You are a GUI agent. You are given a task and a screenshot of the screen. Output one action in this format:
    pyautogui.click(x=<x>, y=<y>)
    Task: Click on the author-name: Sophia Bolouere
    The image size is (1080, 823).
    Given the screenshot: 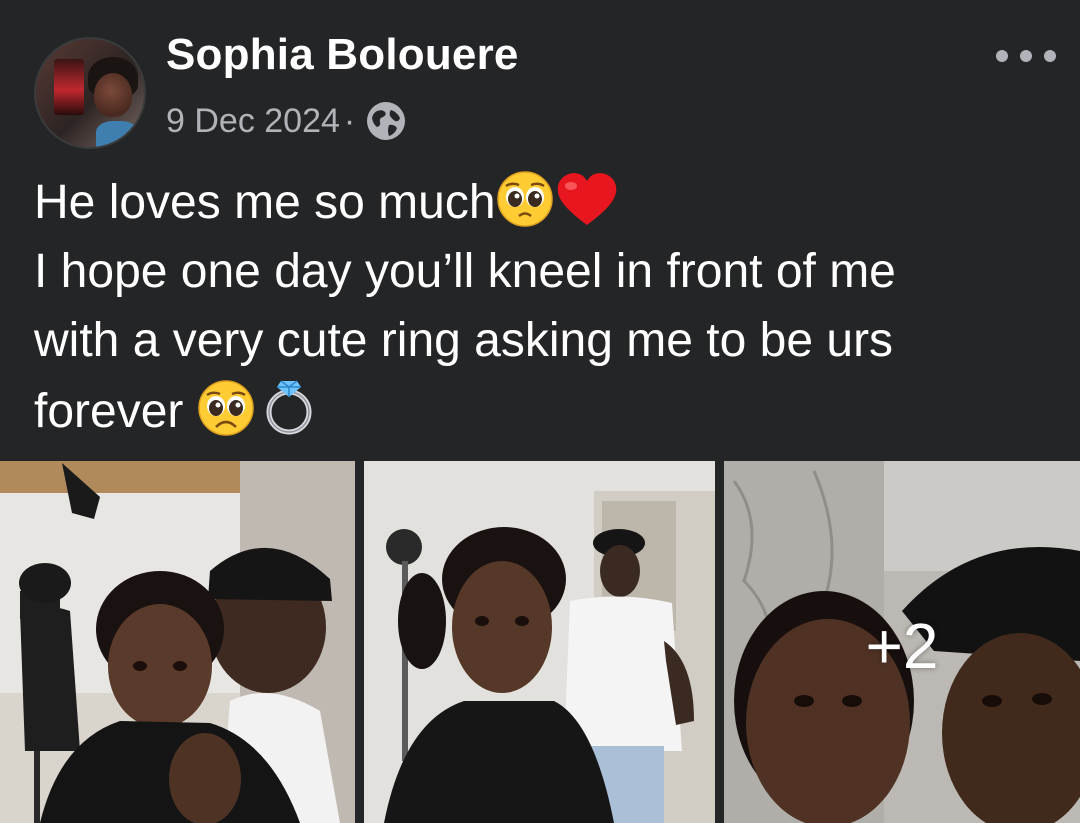 What is the action you would take?
    pyautogui.click(x=342, y=55)
    